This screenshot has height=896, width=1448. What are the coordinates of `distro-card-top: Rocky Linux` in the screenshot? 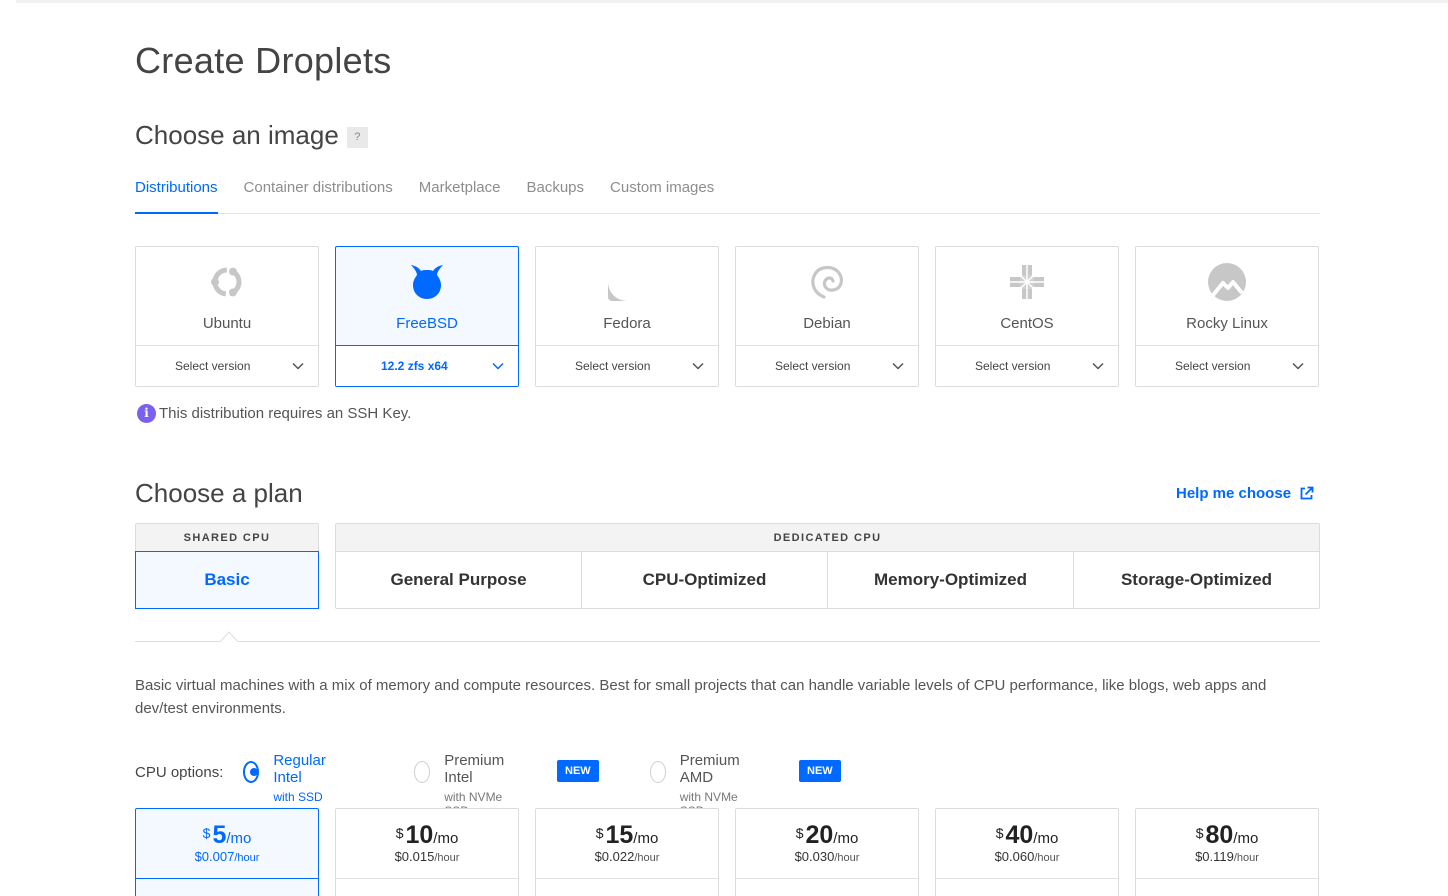 It's located at (1227, 296).